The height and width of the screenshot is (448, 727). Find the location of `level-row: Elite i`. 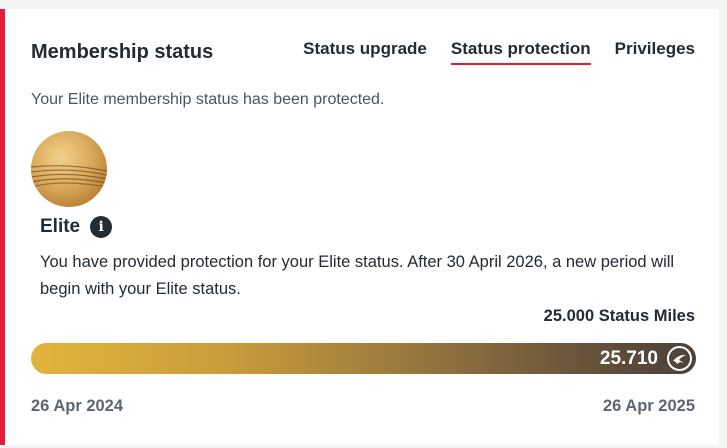

level-row: Elite i is located at coordinates (76, 227).